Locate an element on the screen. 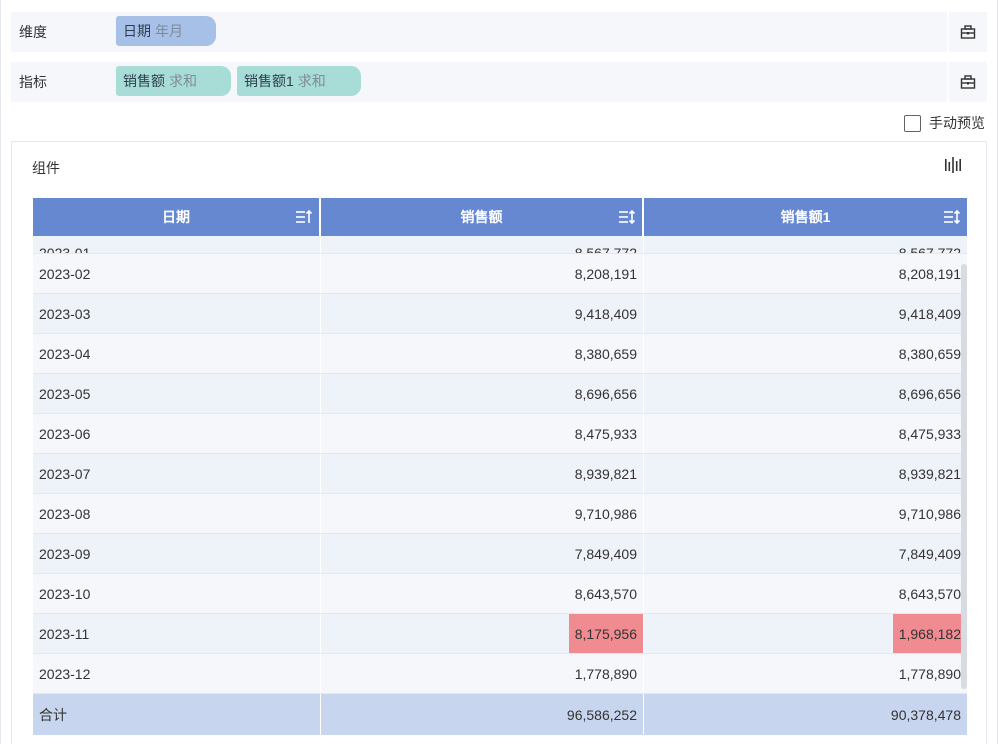 This screenshot has width=998, height=744. sales1-cell: 8,380,659 is located at coordinates (929, 353).